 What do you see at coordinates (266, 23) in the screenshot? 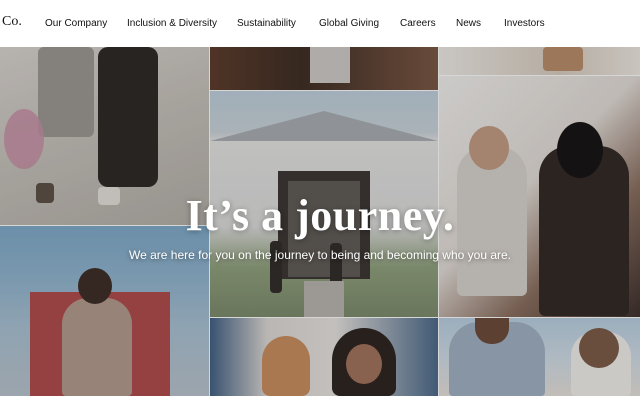
I see `nav-sustainability: Sustainability` at bounding box center [266, 23].